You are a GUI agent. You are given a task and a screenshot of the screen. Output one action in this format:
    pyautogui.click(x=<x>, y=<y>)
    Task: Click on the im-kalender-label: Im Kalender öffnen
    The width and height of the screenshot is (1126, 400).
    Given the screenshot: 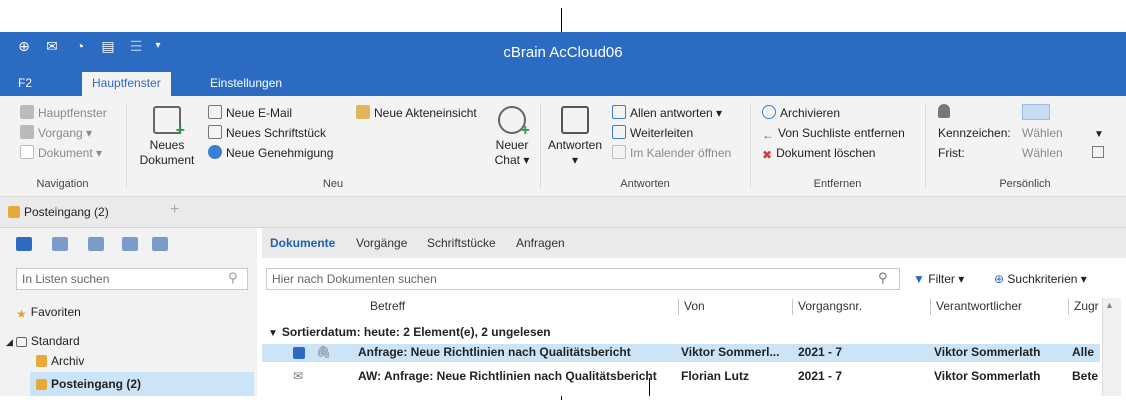 What is the action you would take?
    pyautogui.click(x=681, y=153)
    